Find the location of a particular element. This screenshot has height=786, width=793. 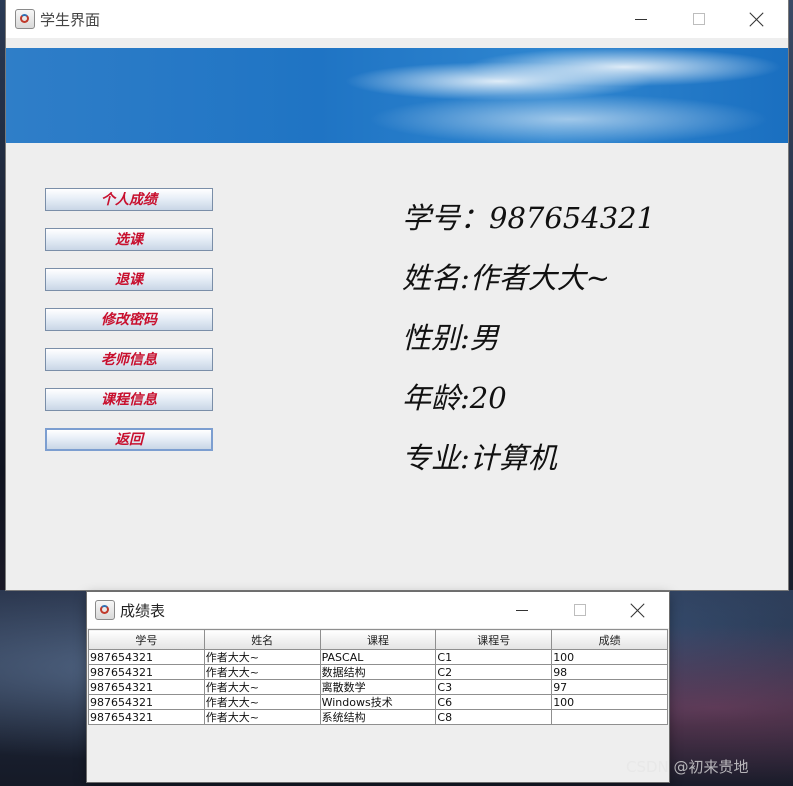

table-row: 987654321 作者大大~ 系统结构 C8 is located at coordinates (378, 717).